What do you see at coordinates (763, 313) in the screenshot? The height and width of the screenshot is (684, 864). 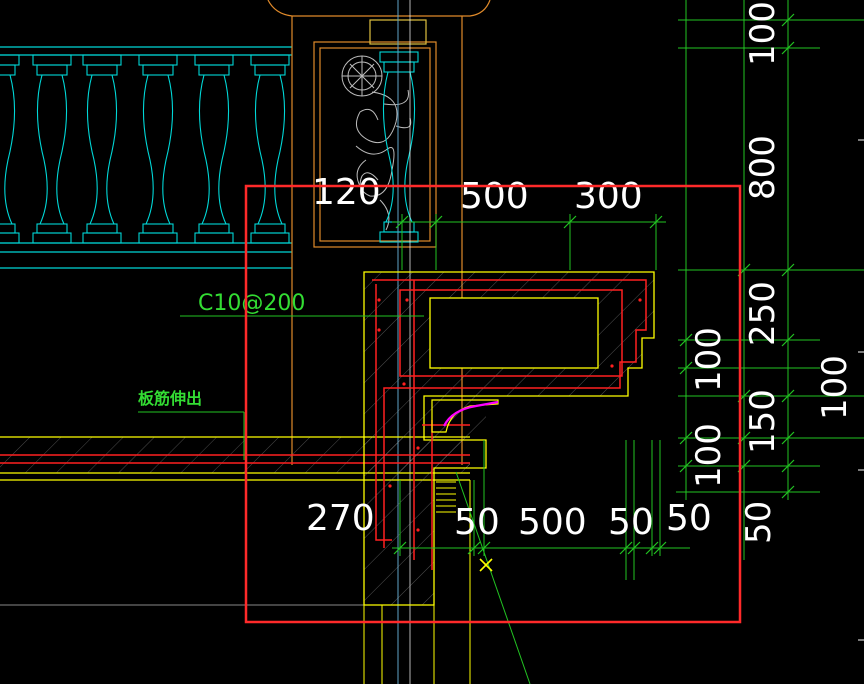 I see `dim-right-outer-250: 250` at bounding box center [763, 313].